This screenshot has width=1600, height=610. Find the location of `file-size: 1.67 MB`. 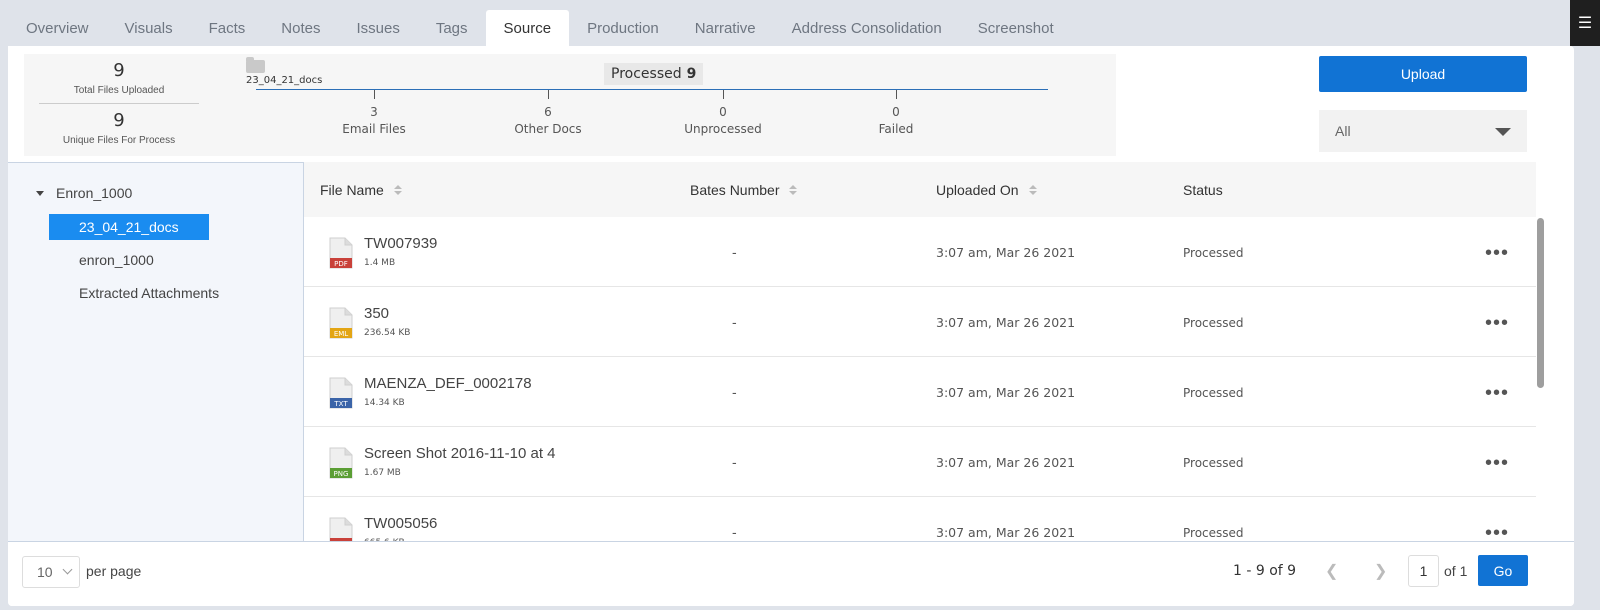

file-size: 1.67 MB is located at coordinates (382, 473).